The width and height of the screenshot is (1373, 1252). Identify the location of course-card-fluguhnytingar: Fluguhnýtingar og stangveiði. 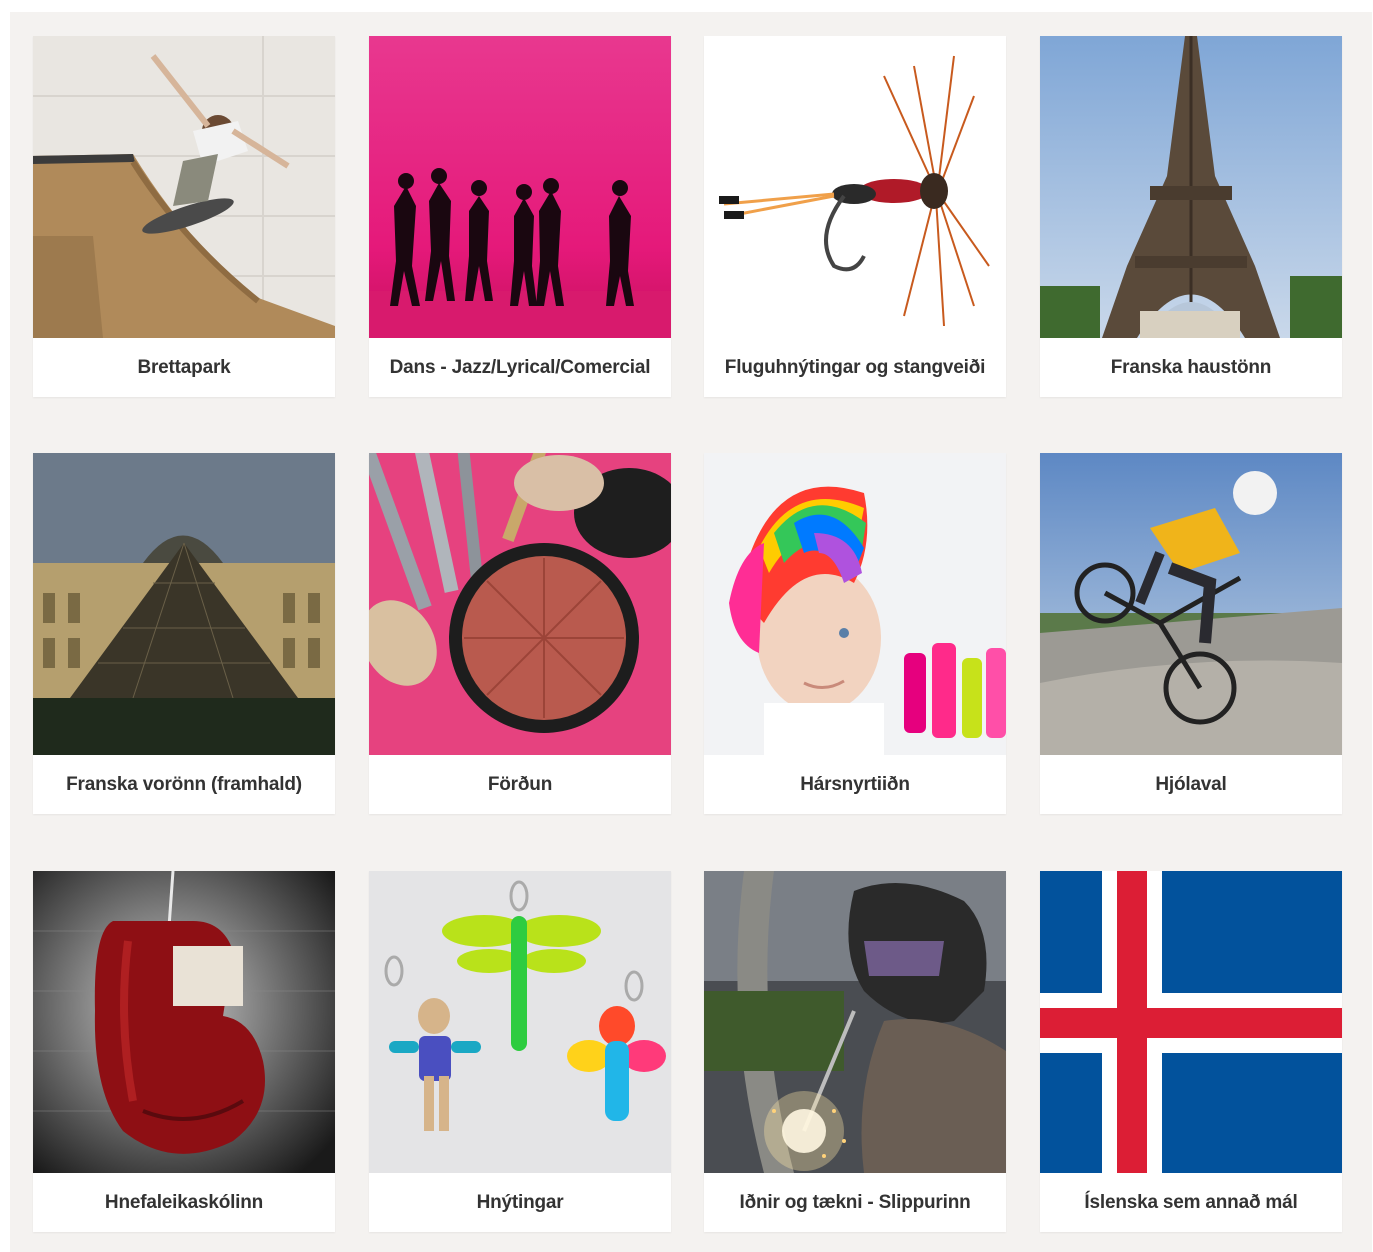
(855, 216).